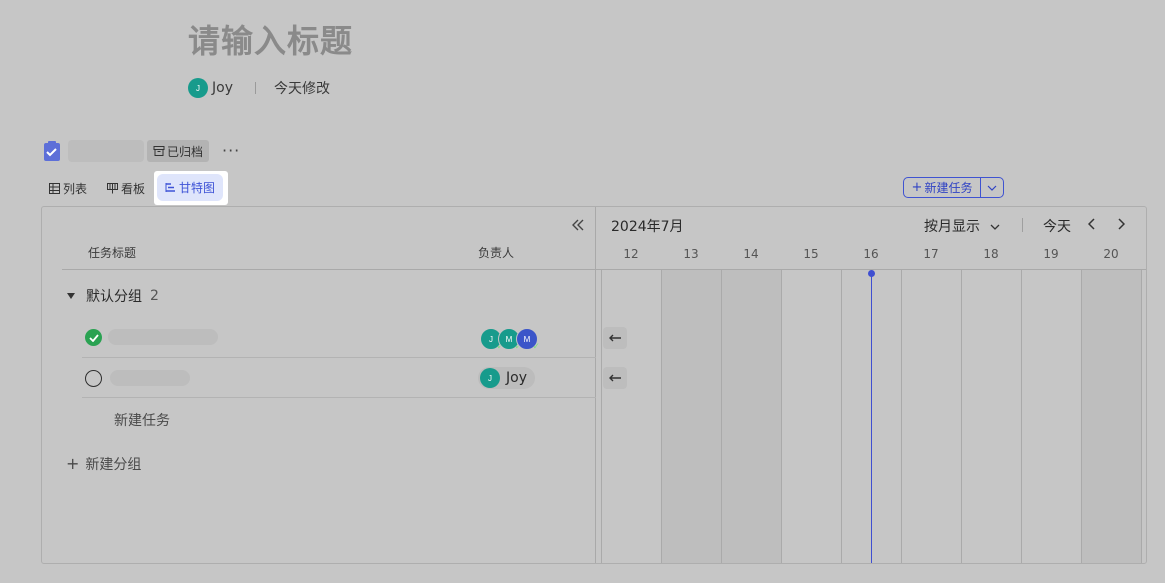 Image resolution: width=1165 pixels, height=583 pixels. What do you see at coordinates (159, 151) in the screenshot?
I see `archive-icon` at bounding box center [159, 151].